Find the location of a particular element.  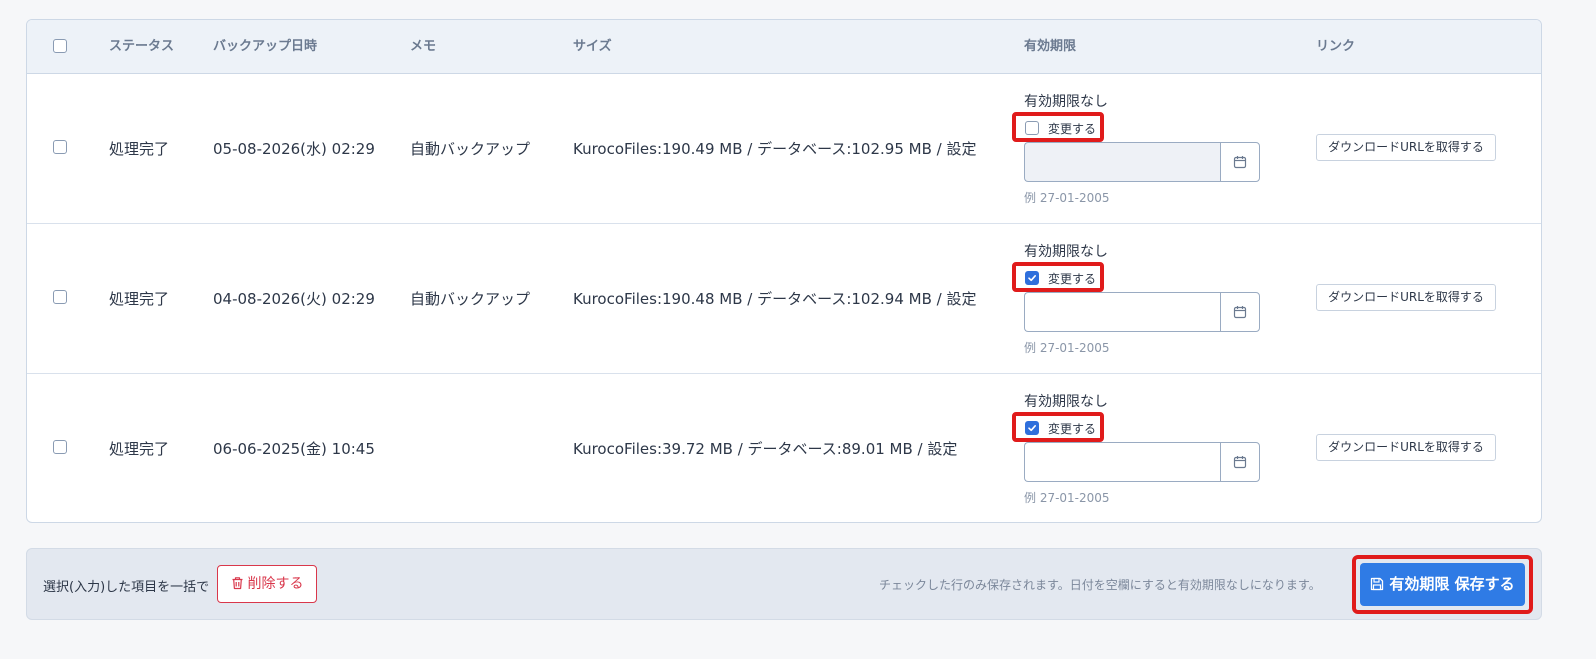

trash-icon is located at coordinates (237, 583).